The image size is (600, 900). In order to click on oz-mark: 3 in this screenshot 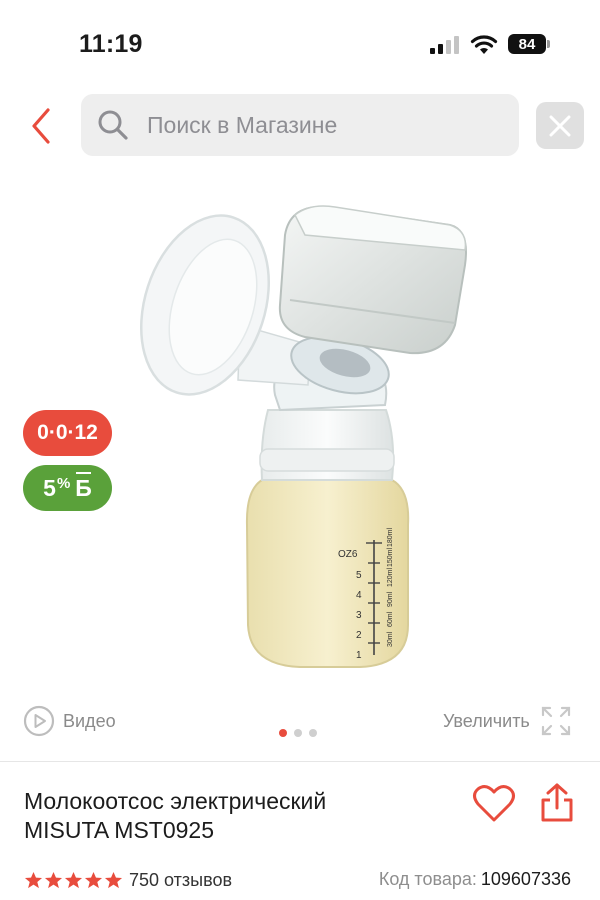, I will do `click(359, 615)`.